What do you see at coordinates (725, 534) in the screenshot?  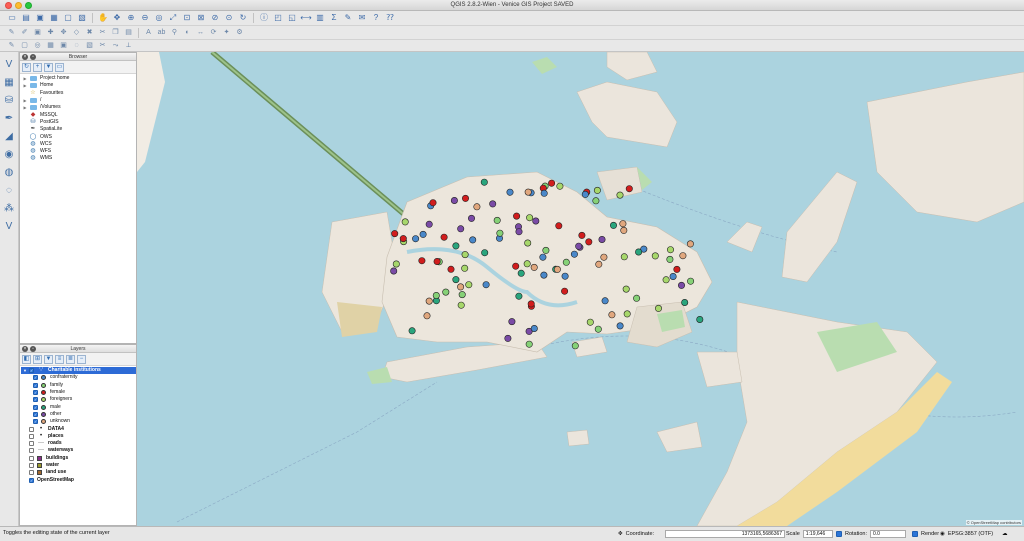 I see `coordinate-field: 1373165,5686367` at bounding box center [725, 534].